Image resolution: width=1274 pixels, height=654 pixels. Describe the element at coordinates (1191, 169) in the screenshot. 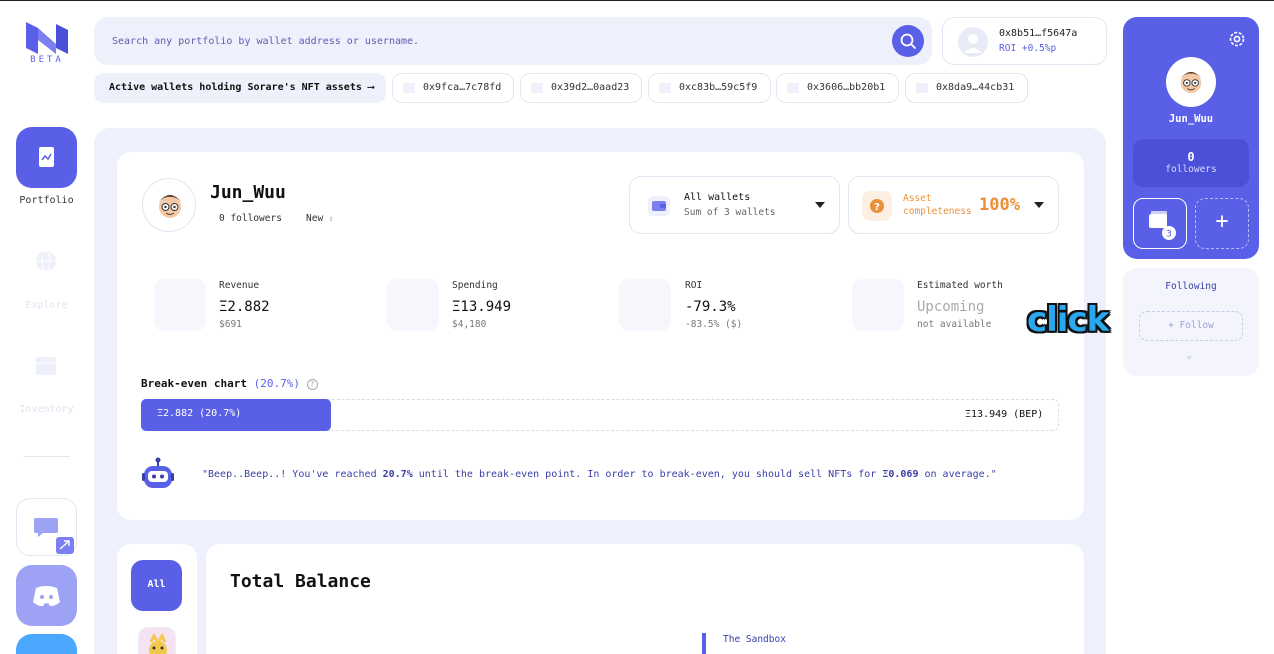

I see `followers-label: followers` at that location.